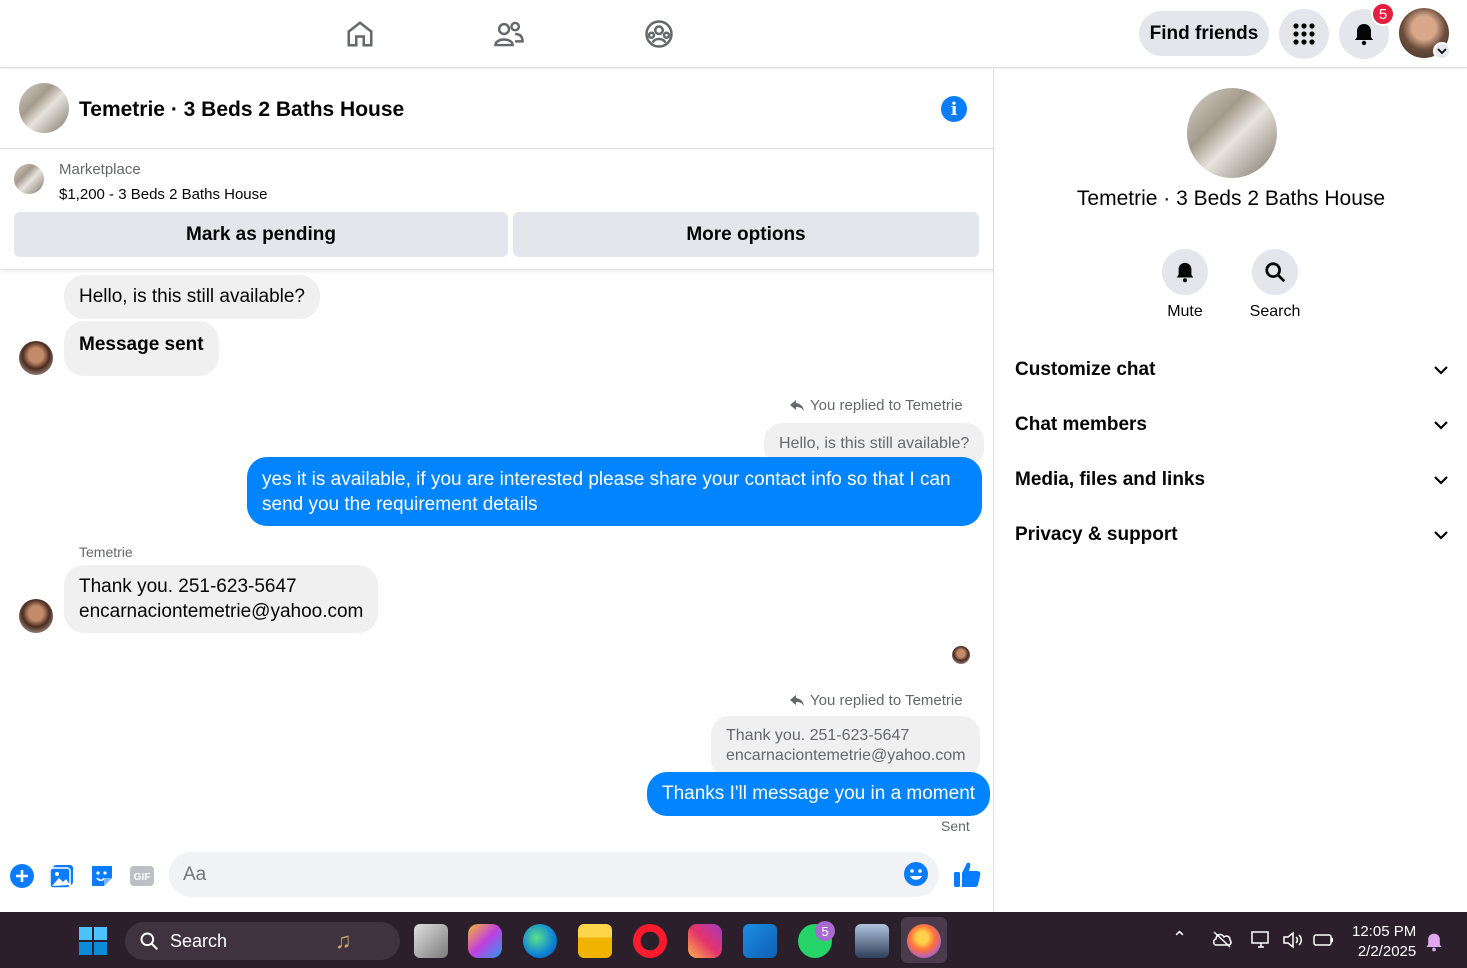  What do you see at coordinates (916, 876) in the screenshot?
I see `emoji-icon` at bounding box center [916, 876].